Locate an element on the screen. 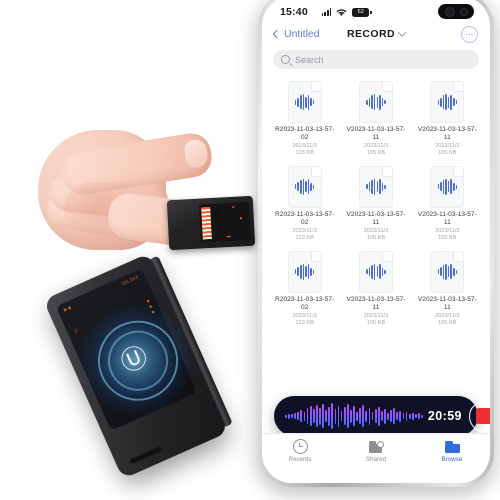  battery-icon: 62 is located at coordinates (362, 12).